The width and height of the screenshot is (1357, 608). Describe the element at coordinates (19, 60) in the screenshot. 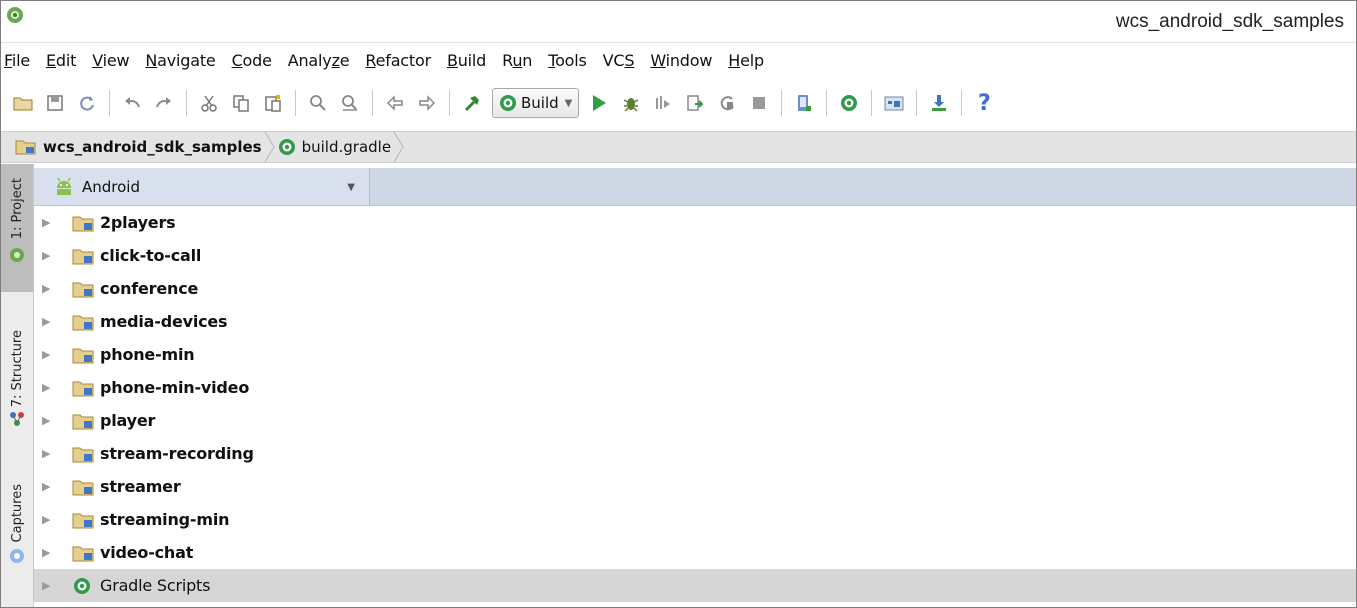

I see `menu-file: File` at that location.